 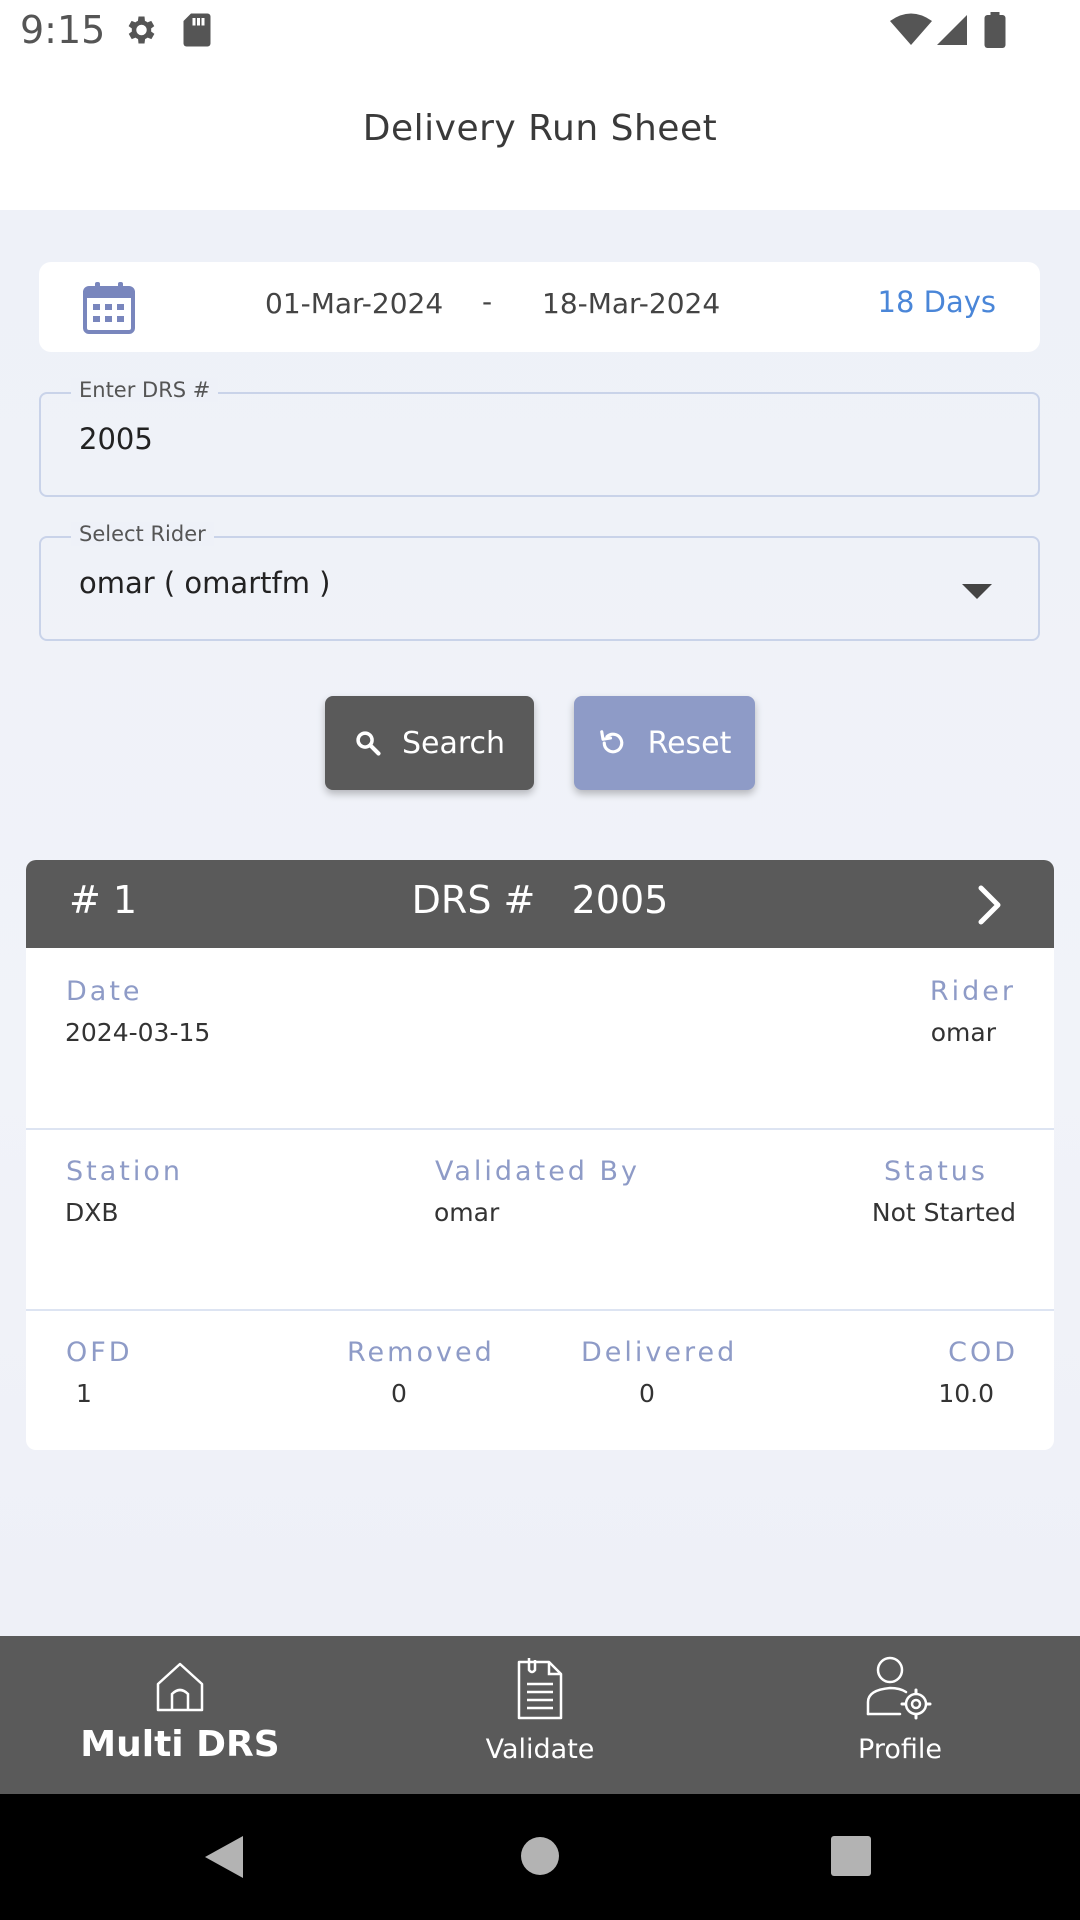 What do you see at coordinates (966, 1393) in the screenshot?
I see `cod-value: 10.0` at bounding box center [966, 1393].